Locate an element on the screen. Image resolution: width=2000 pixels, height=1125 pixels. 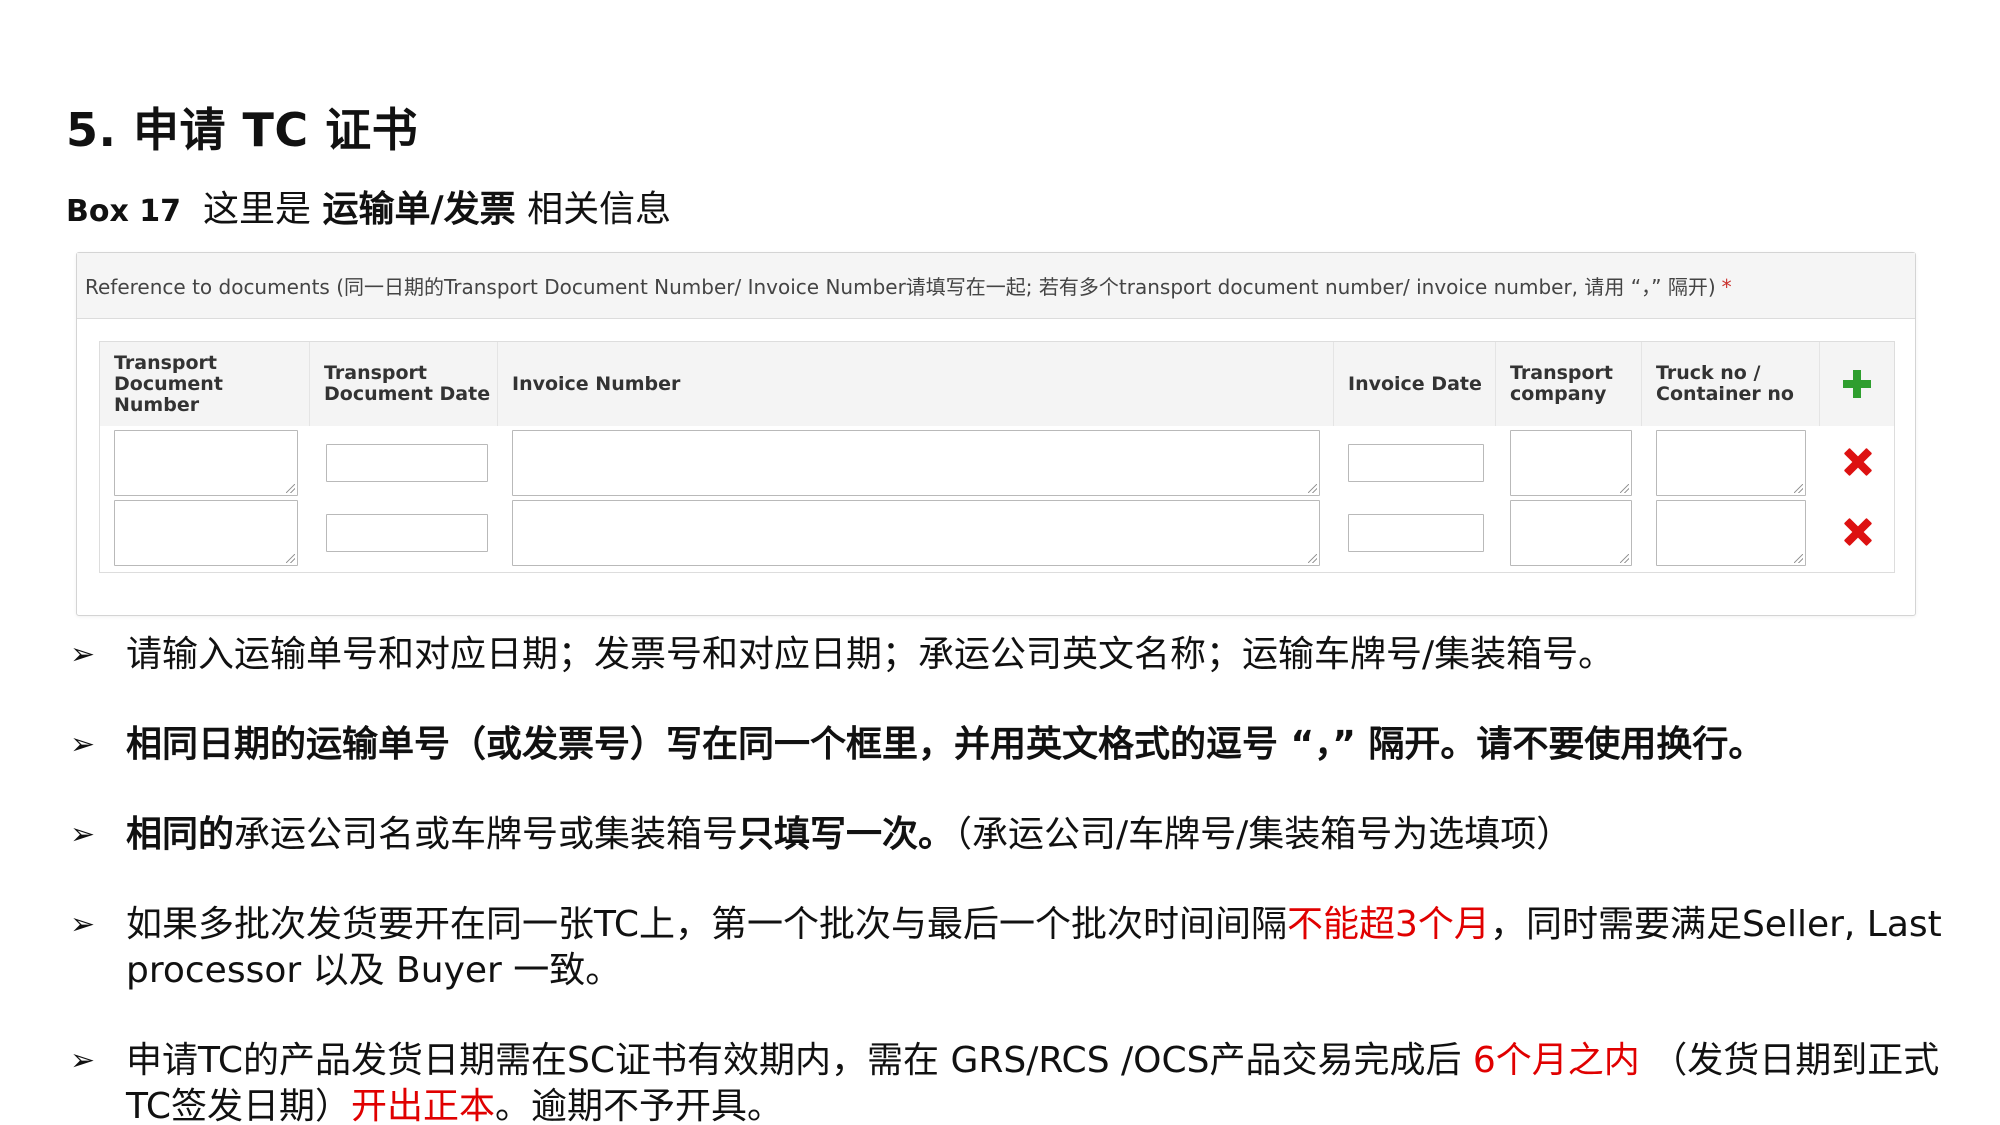
section-number: 5. is located at coordinates (91, 130).